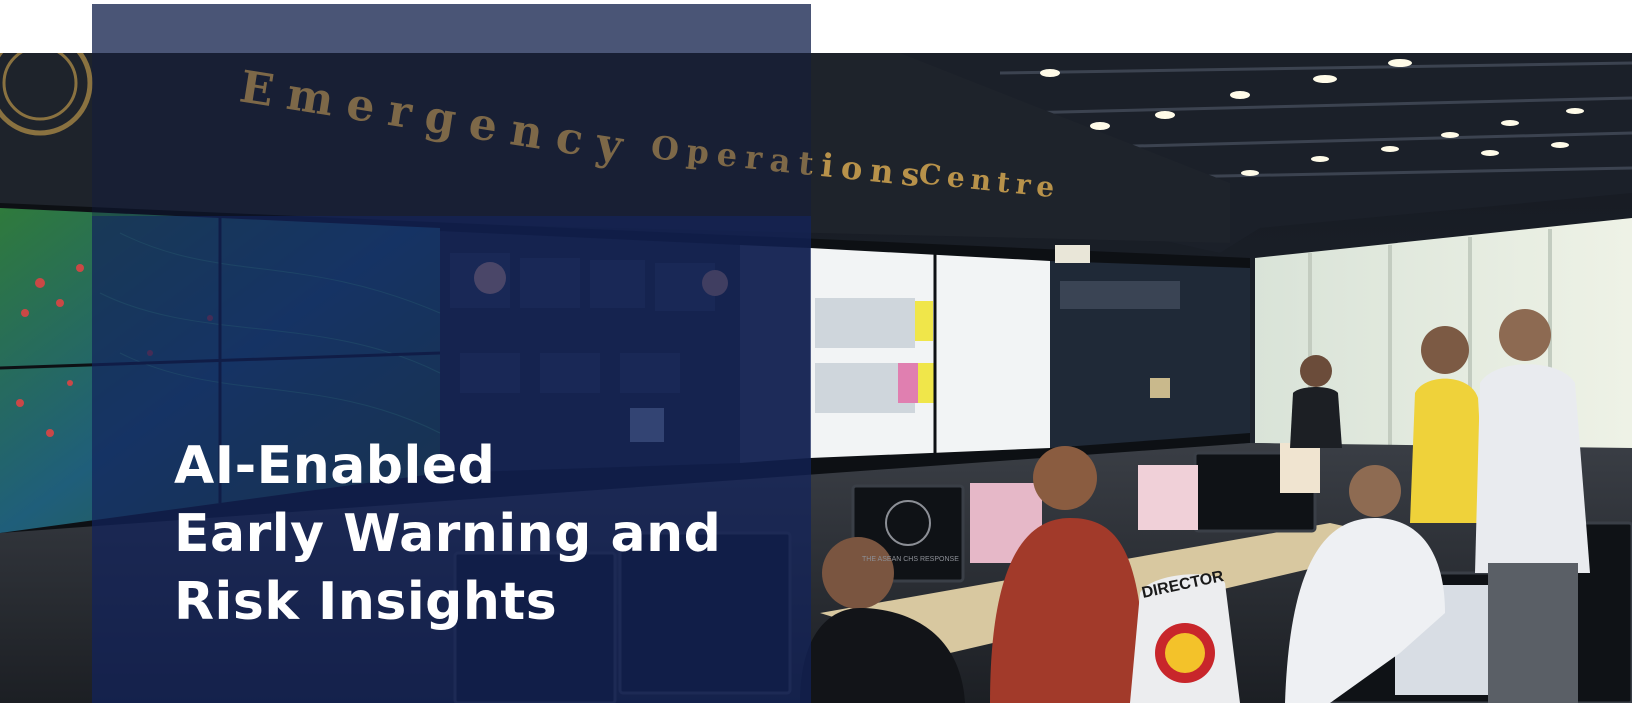 The image size is (1632, 703). I want to click on headline-line-2: Early Warning and, so click(448, 534).